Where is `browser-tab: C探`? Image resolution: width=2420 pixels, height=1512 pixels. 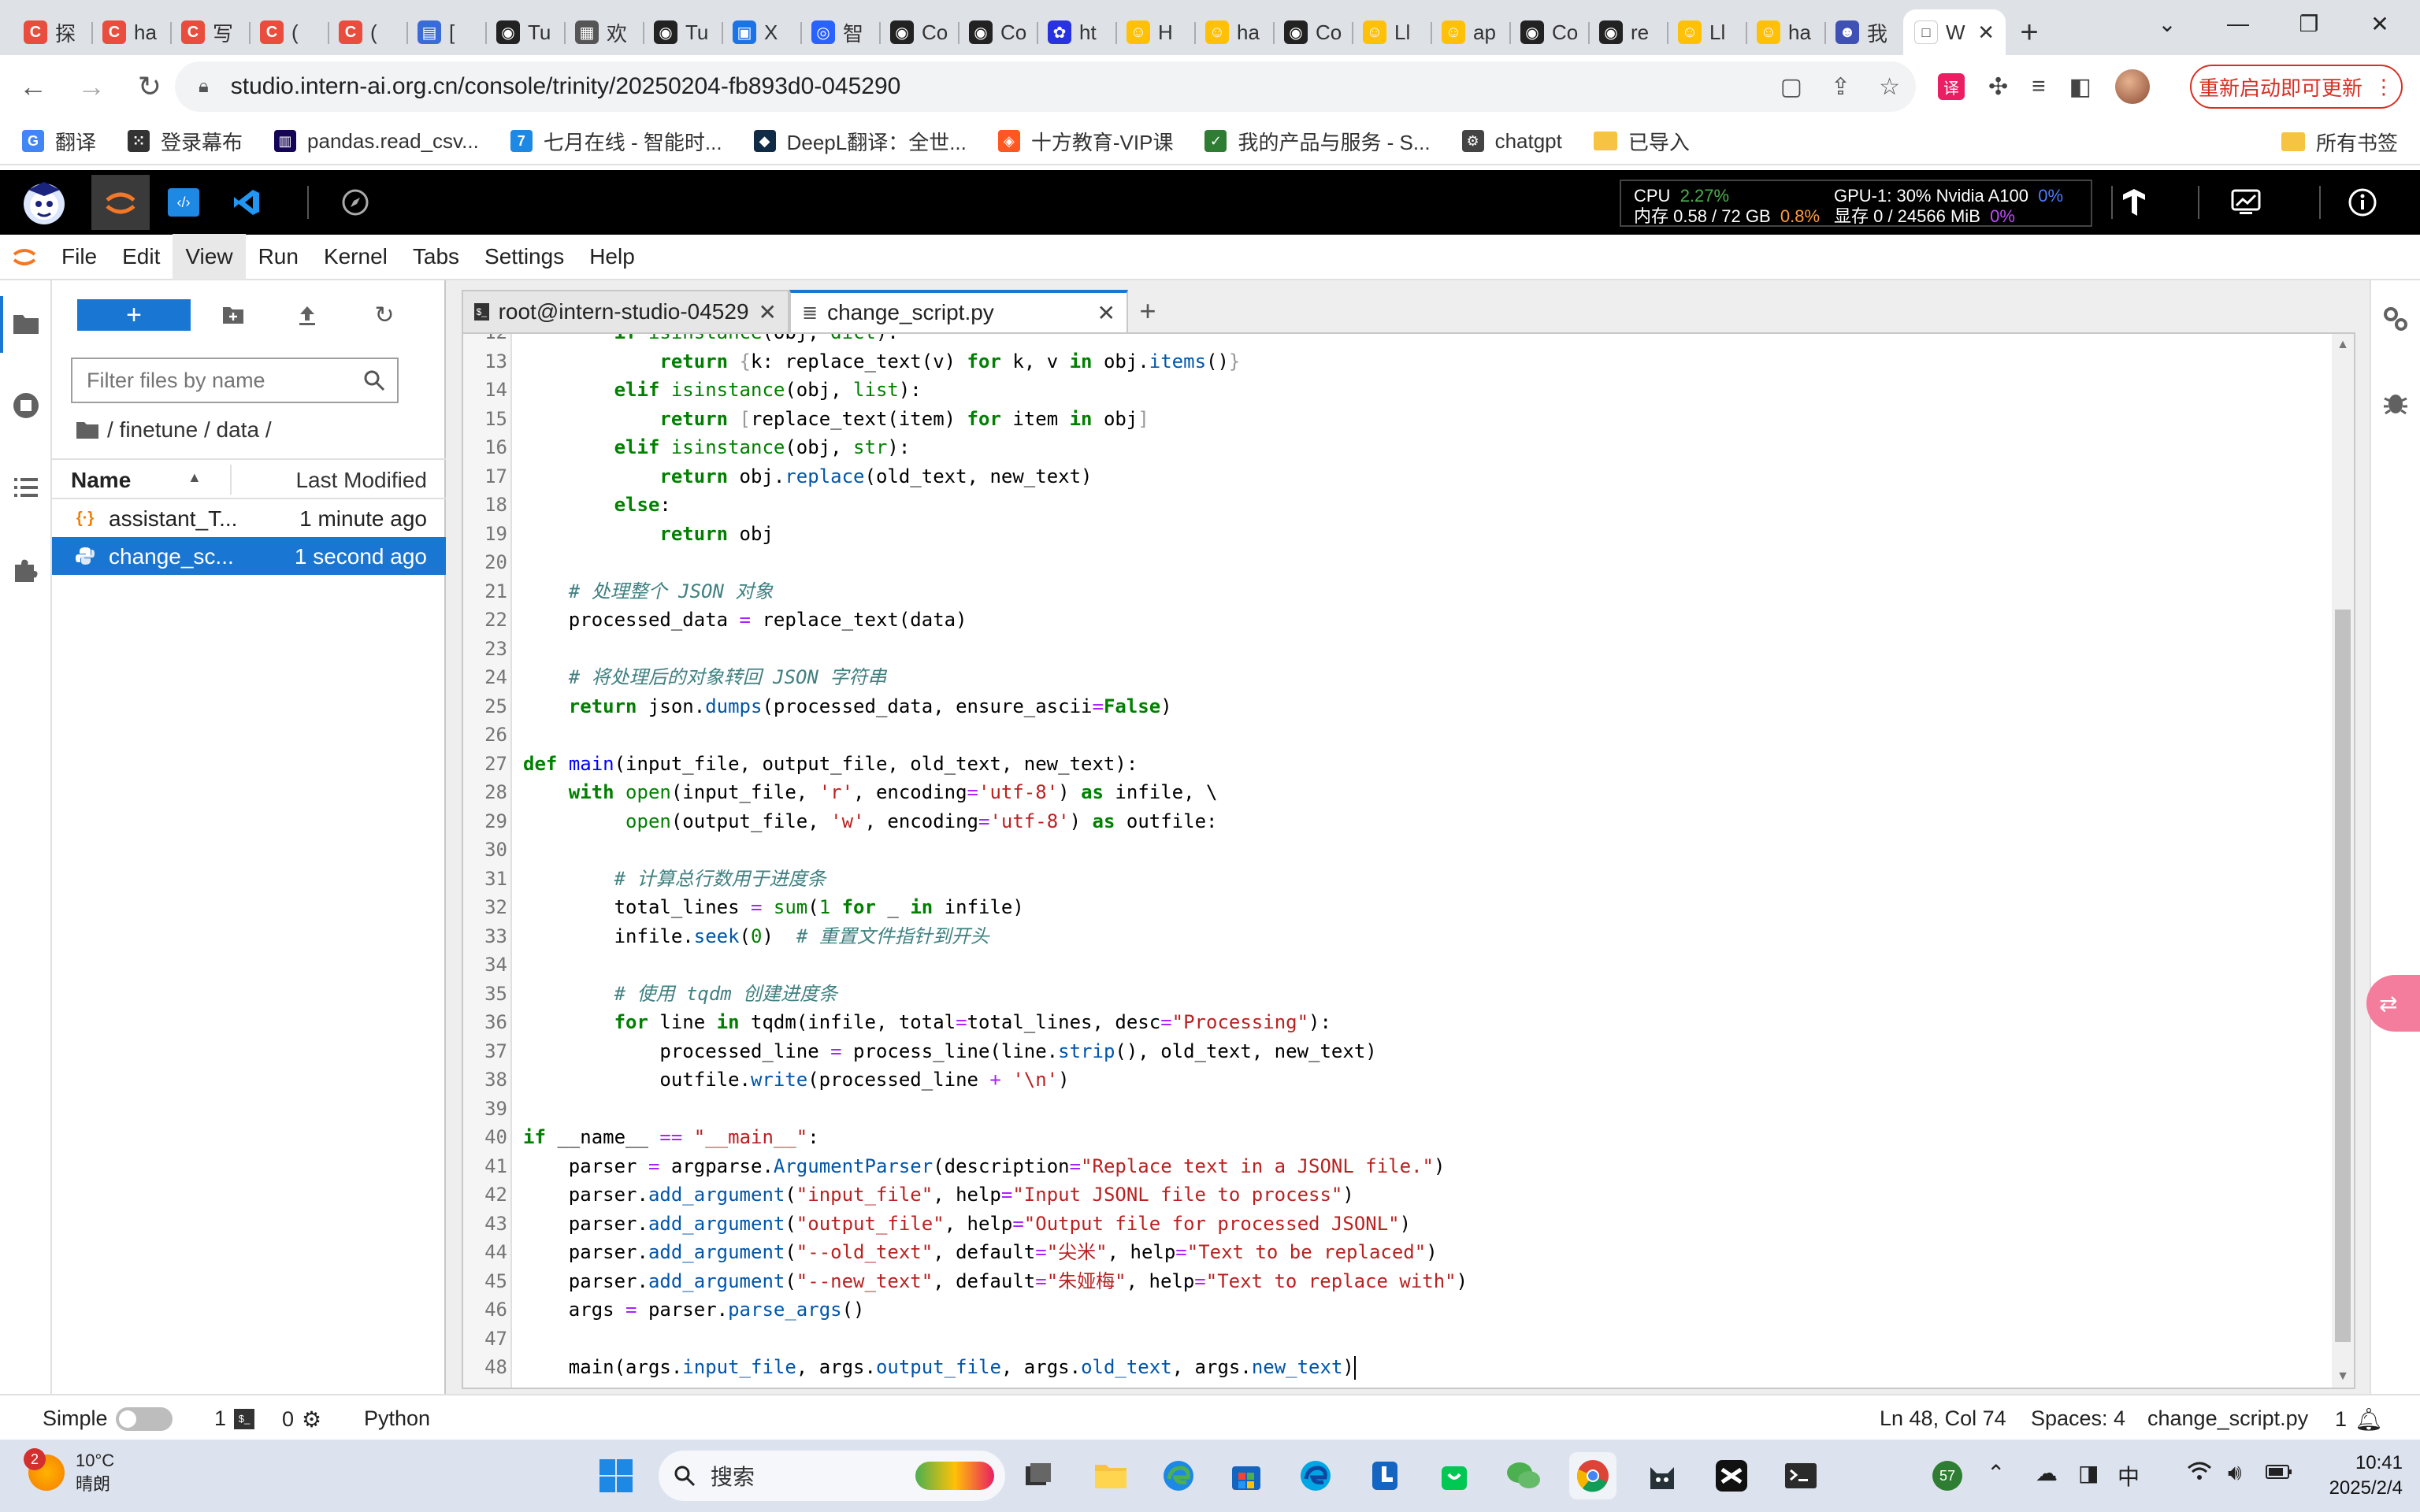 browser-tab: C探 is located at coordinates (52, 32).